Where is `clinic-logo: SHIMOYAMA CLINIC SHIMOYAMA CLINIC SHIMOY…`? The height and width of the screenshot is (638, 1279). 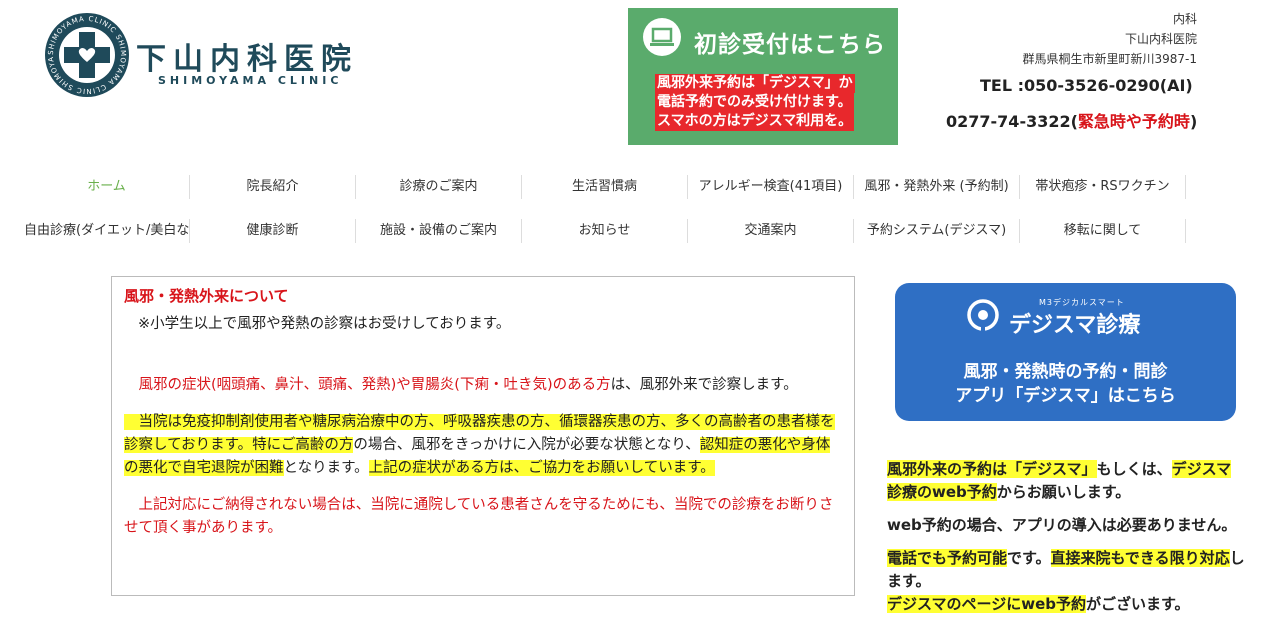
clinic-logo: SHIMOYAMA CLINIC SHIMOYAMA CLINIC SHIMOY… is located at coordinates (85, 52).